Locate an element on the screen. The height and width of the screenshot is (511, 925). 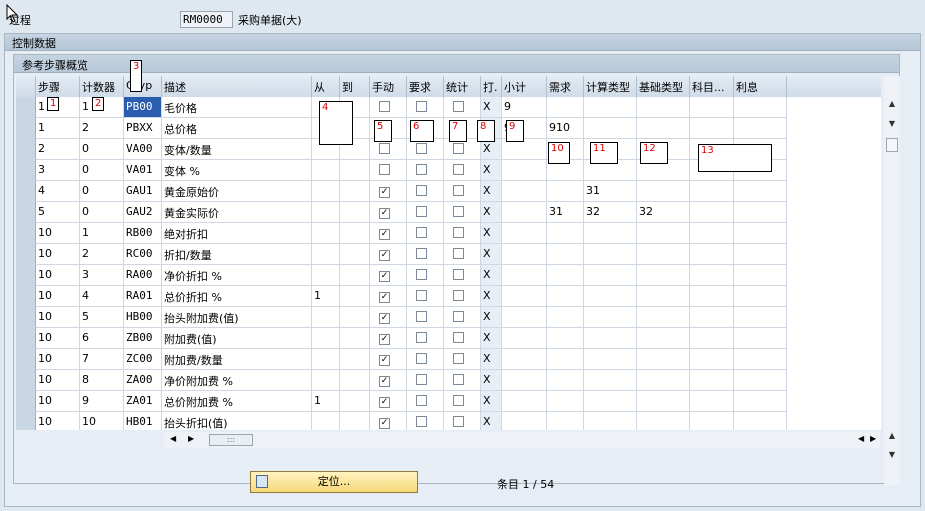
cell-base: 32 is located at coordinates (663, 212).